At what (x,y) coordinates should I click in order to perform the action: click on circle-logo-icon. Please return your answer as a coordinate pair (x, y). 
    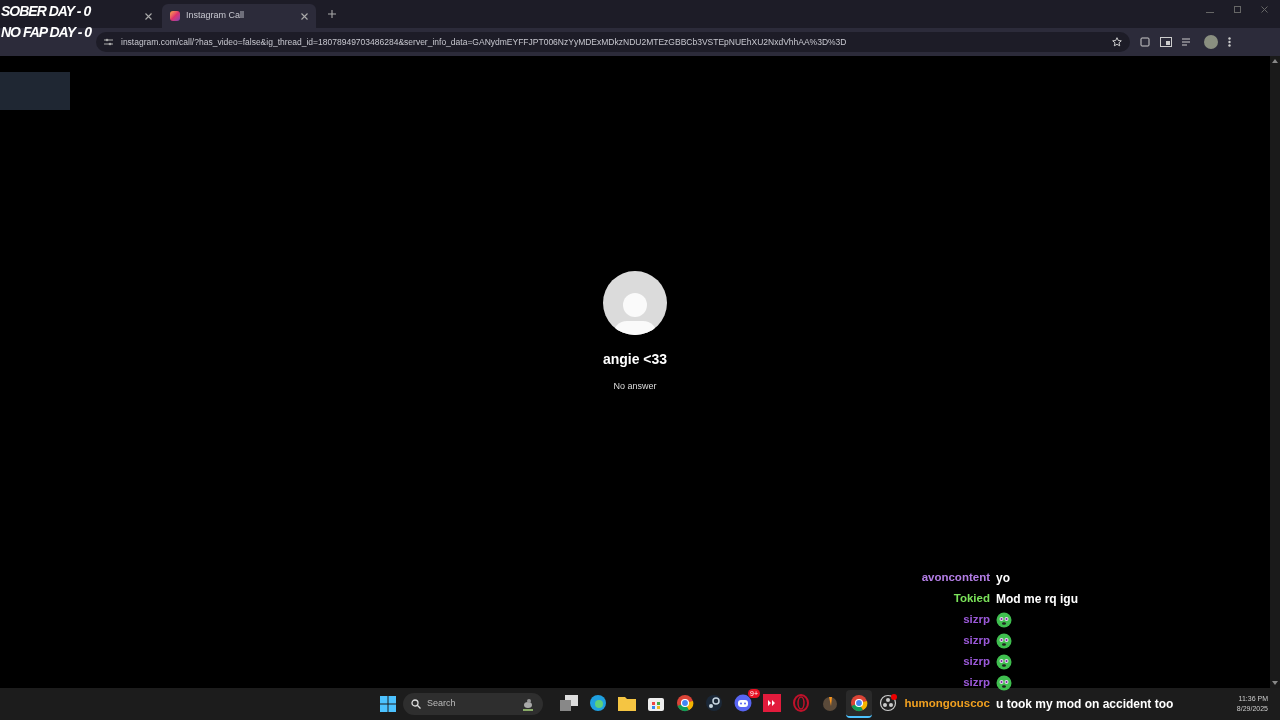
    Looking at the image, I should click on (888, 703).